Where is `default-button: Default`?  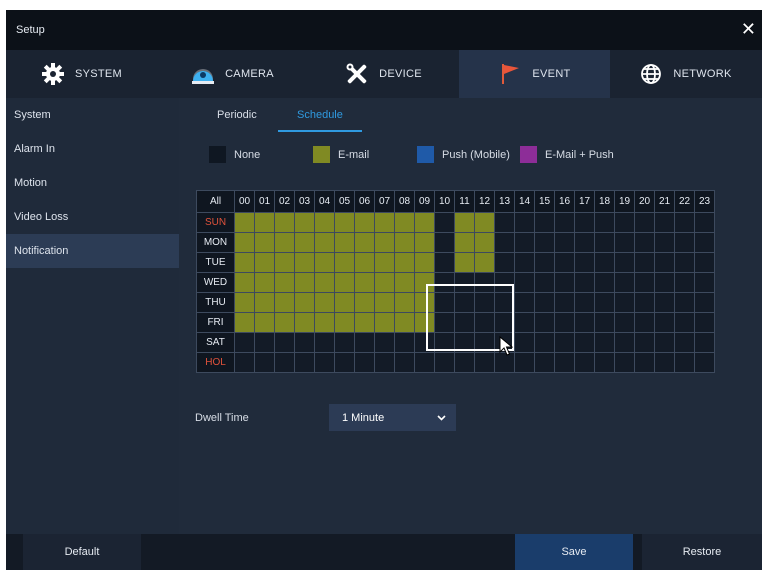 default-button: Default is located at coordinates (82, 552).